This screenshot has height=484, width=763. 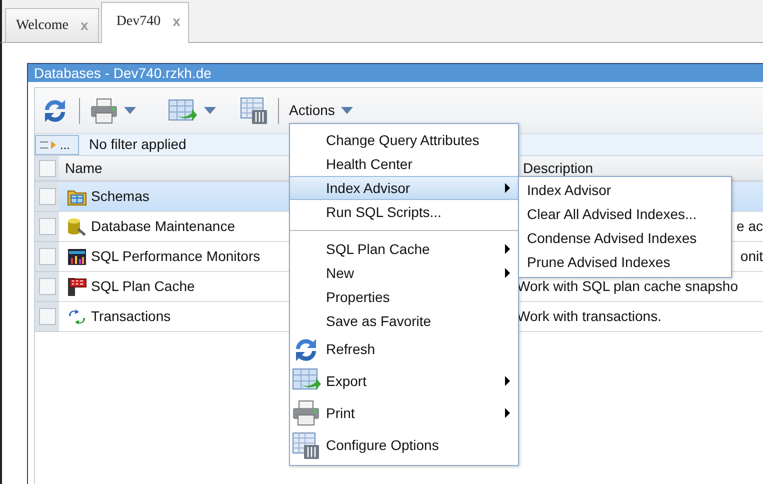 I want to click on tab: Welcome x, so click(x=52, y=25).